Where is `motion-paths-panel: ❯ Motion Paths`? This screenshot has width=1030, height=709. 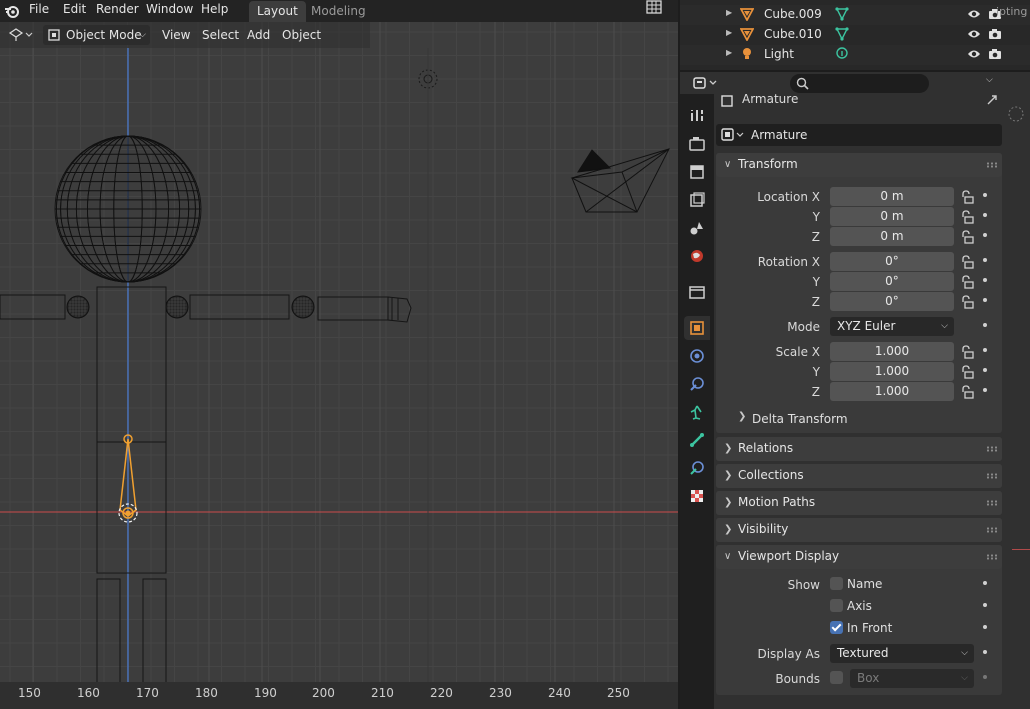
motion-paths-panel: ❯ Motion Paths is located at coordinates (859, 503).